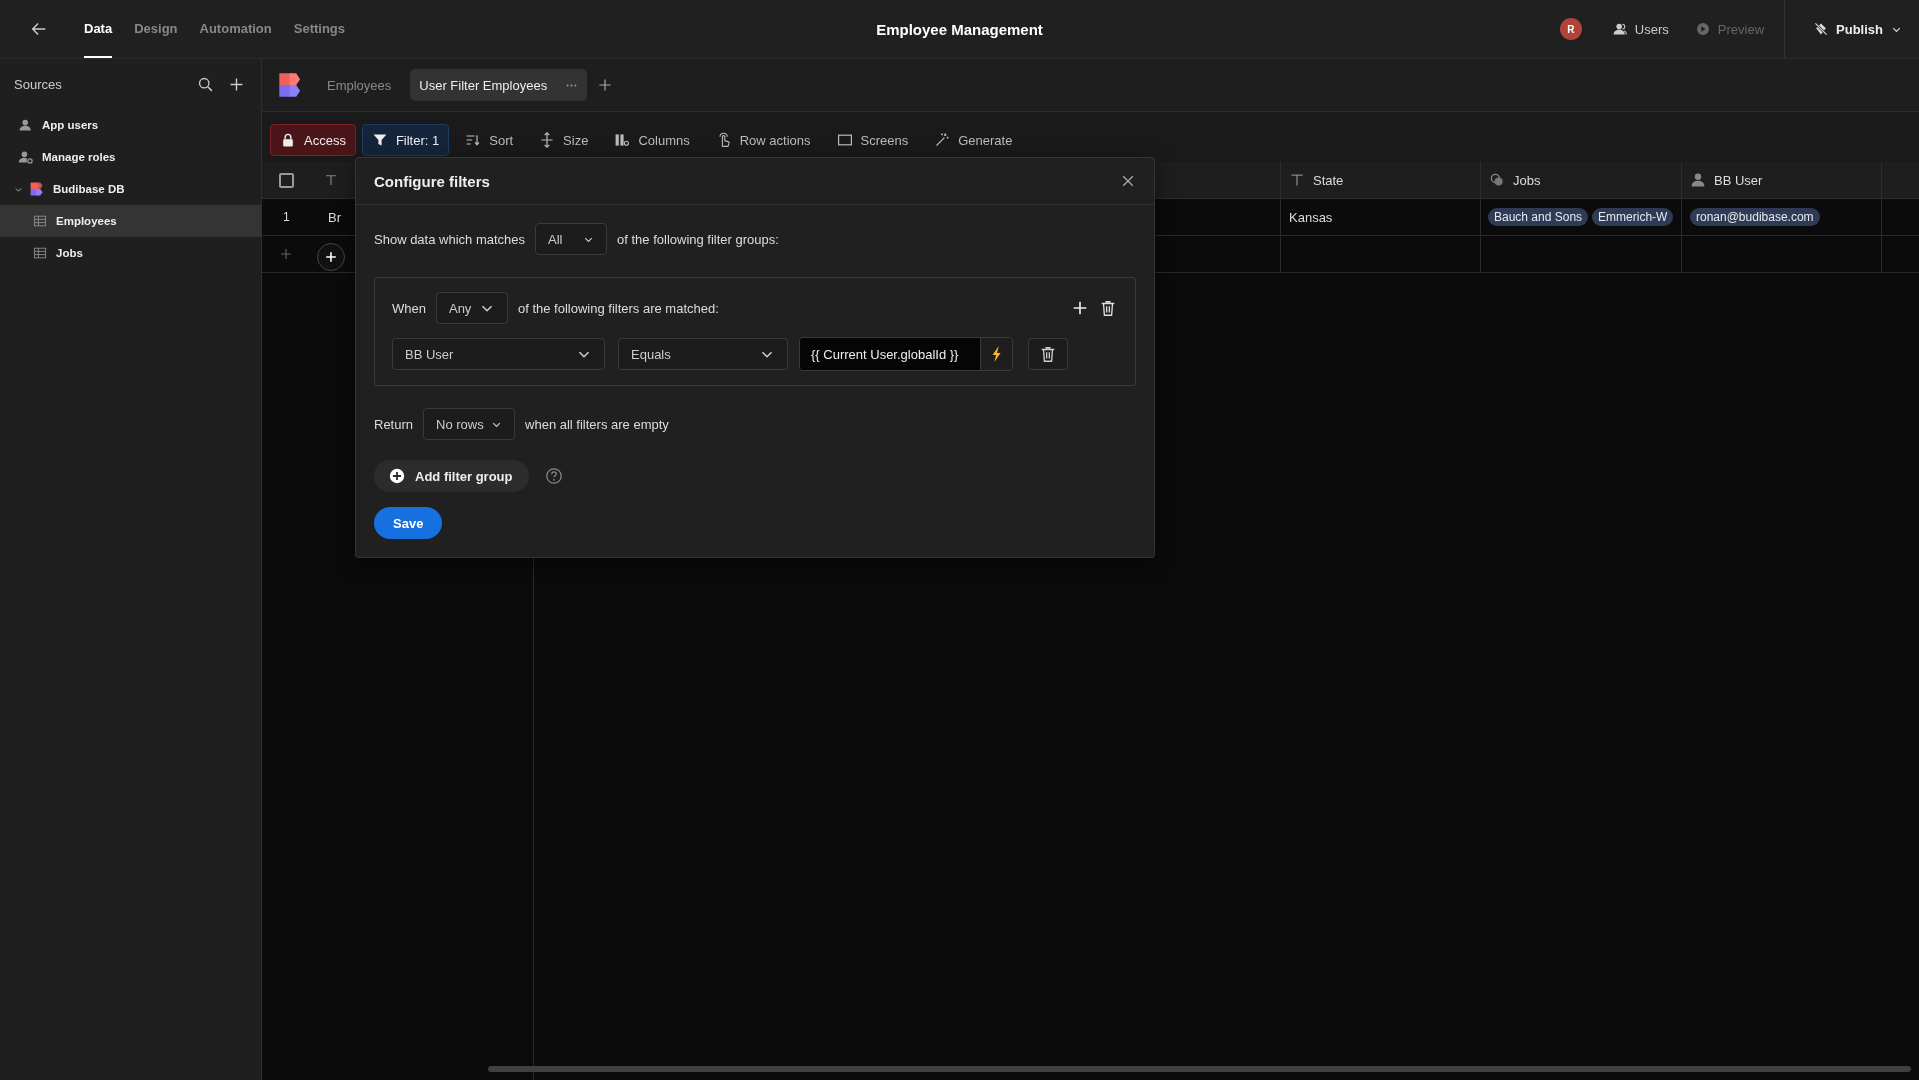 The image size is (1919, 1080). I want to click on match-dropdown: All, so click(571, 239).